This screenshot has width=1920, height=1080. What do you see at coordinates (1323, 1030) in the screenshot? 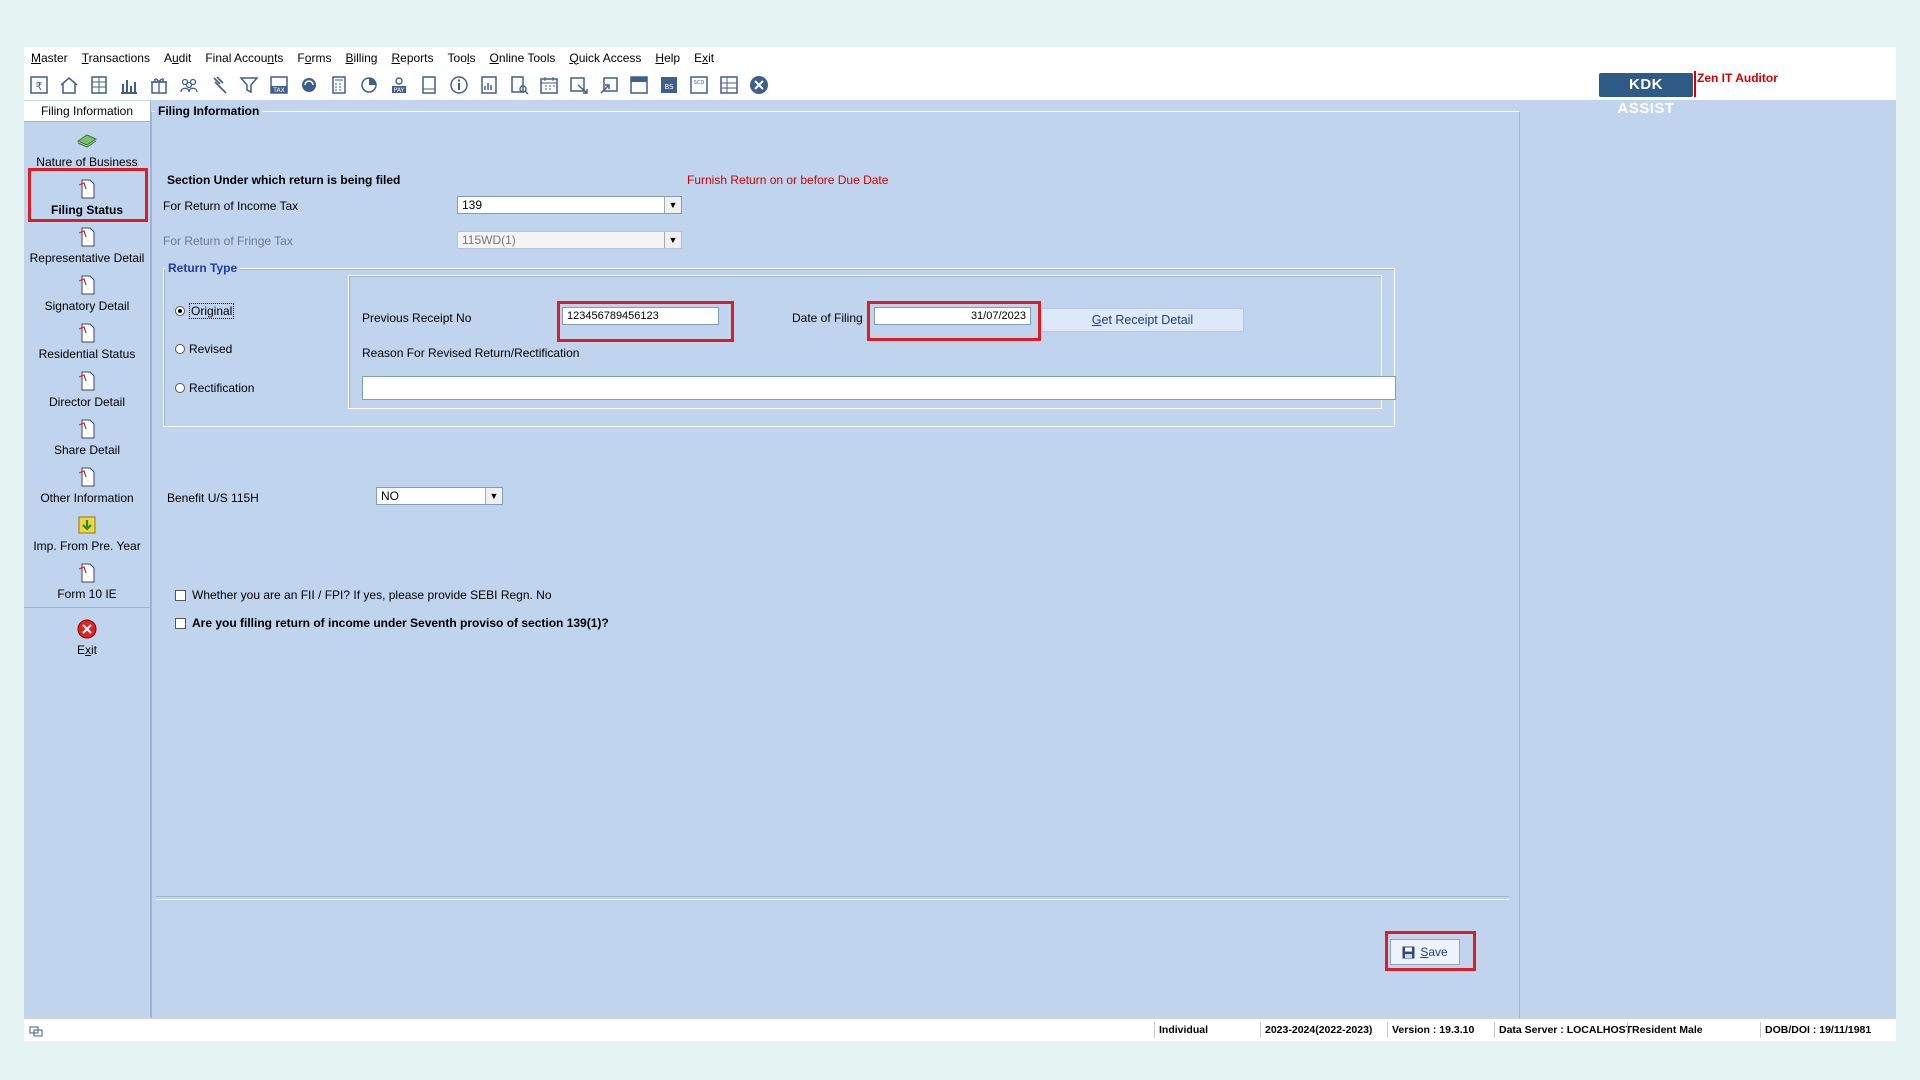
I see `status-assessment-year: 2023-2024(2022-2023)` at bounding box center [1323, 1030].